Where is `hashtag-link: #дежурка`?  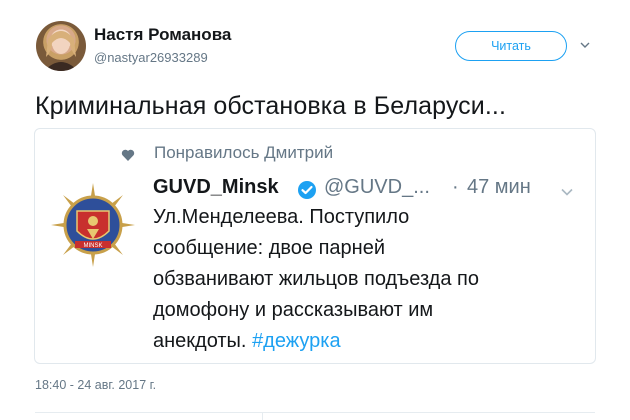 hashtag-link: #дежурка is located at coordinates (296, 341).